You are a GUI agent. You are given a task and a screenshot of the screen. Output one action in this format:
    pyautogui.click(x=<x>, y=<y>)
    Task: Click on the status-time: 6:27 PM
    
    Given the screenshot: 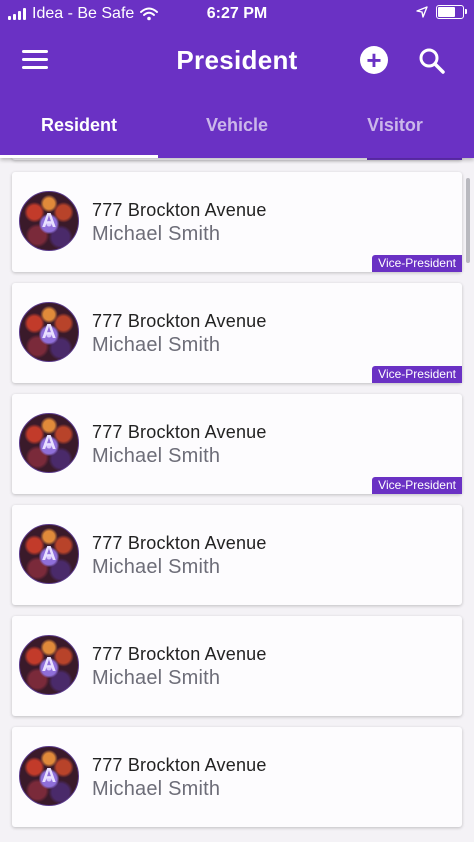 What is the action you would take?
    pyautogui.click(x=237, y=13)
    